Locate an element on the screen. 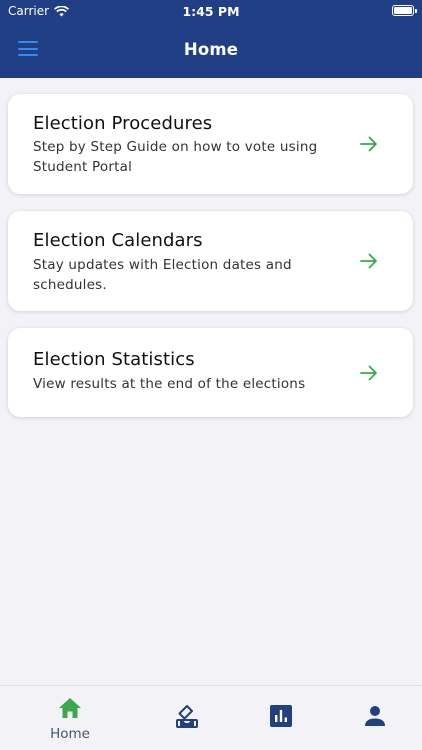 This screenshot has width=422, height=750. vote-icon is located at coordinates (187, 716).